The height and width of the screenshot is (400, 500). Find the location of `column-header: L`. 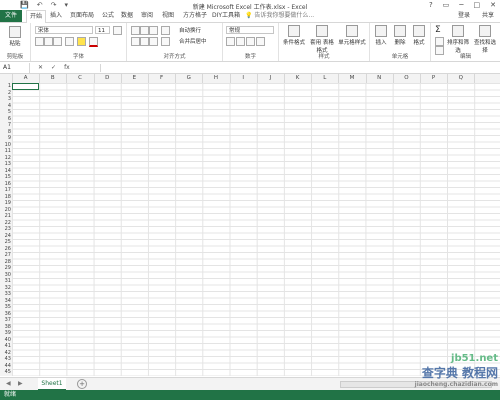

column-header: L is located at coordinates (325, 78).